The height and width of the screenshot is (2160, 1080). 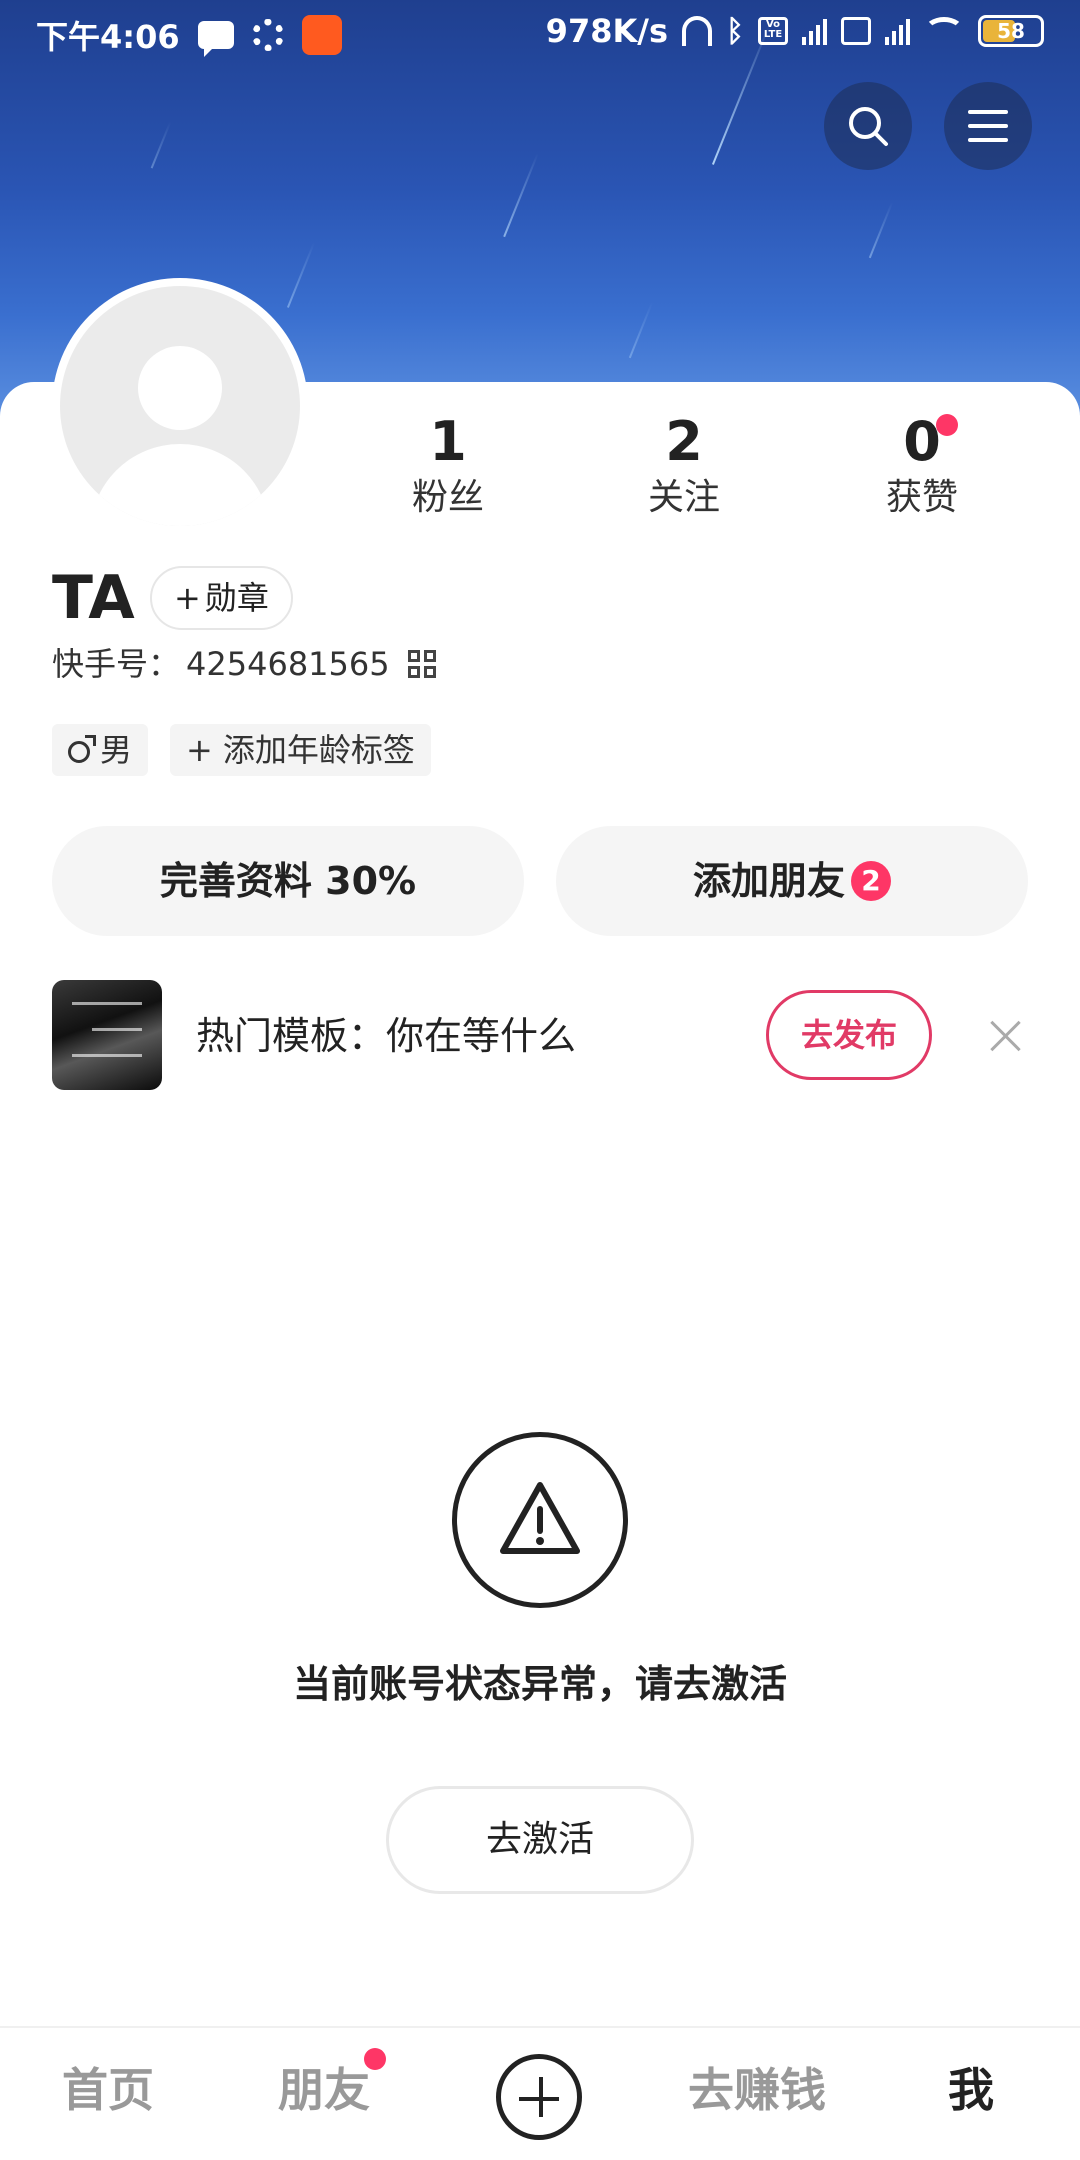 What do you see at coordinates (539, 1684) in the screenshot?
I see `account-warning-message: 当前账号状态异常，请去激活` at bounding box center [539, 1684].